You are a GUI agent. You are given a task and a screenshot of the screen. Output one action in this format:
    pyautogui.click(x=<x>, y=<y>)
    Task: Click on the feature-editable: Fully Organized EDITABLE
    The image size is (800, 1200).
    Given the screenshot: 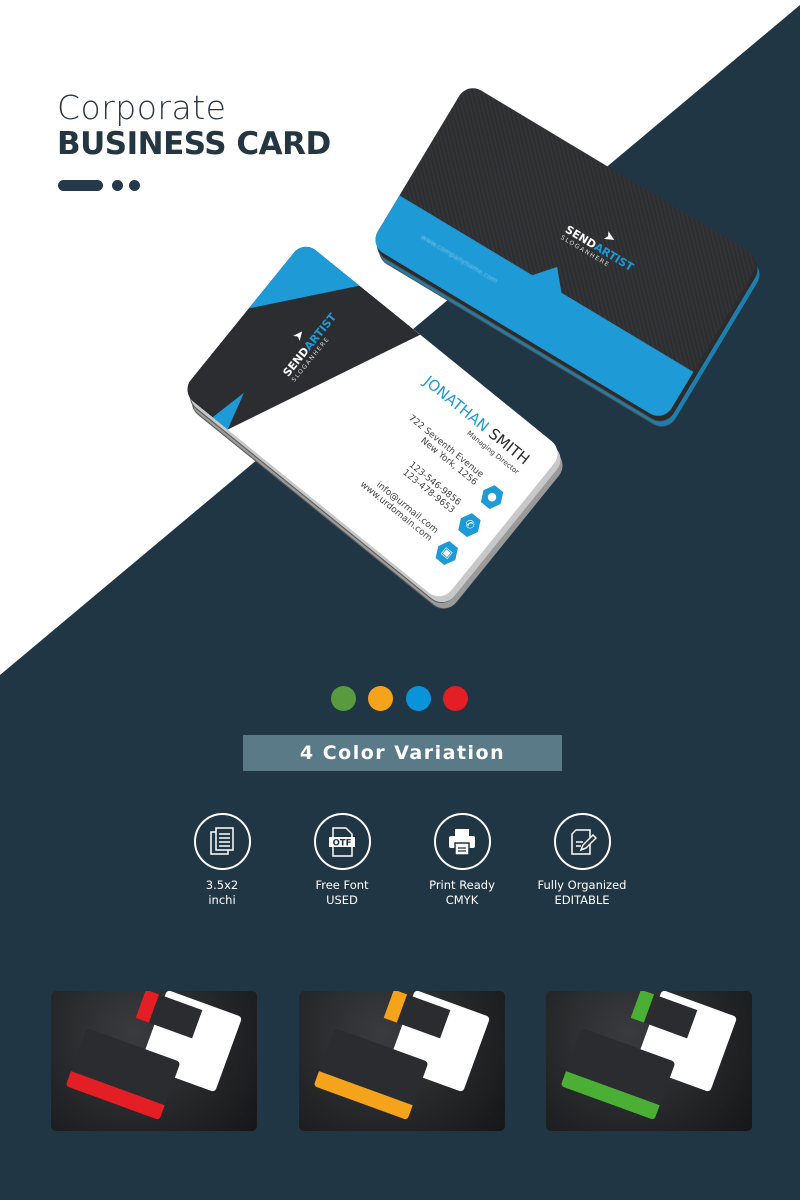 What is the action you would take?
    pyautogui.click(x=582, y=860)
    